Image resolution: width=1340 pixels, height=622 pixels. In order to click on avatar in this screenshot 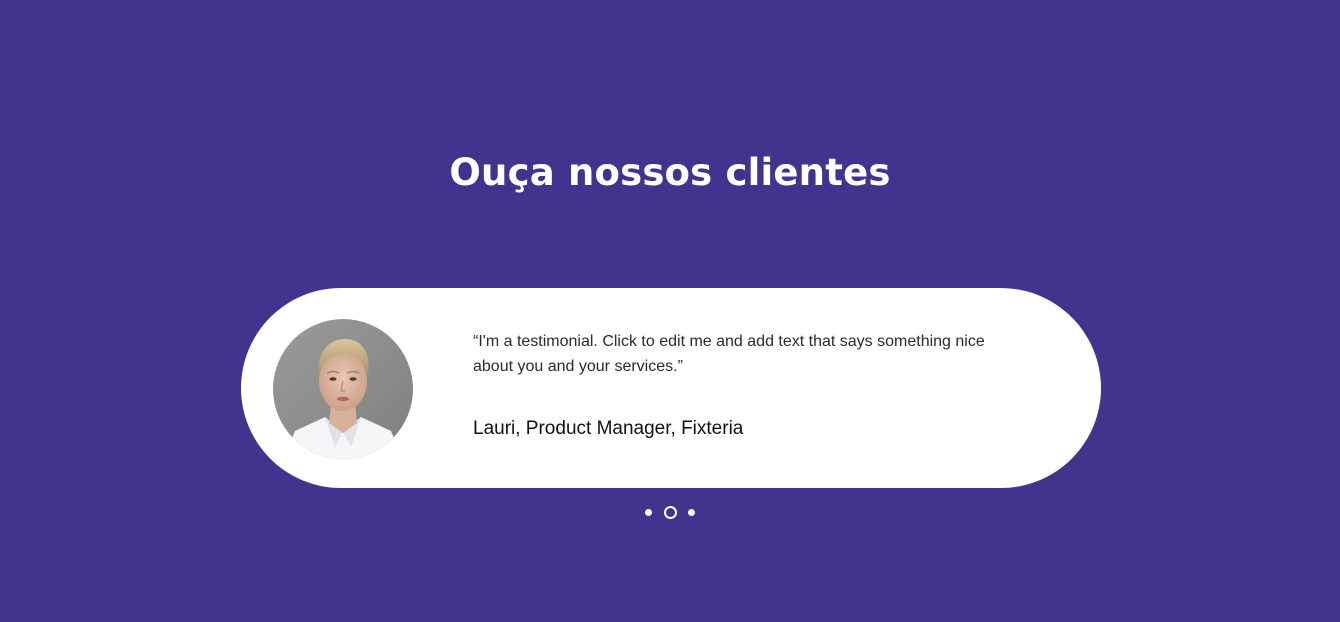, I will do `click(343, 389)`.